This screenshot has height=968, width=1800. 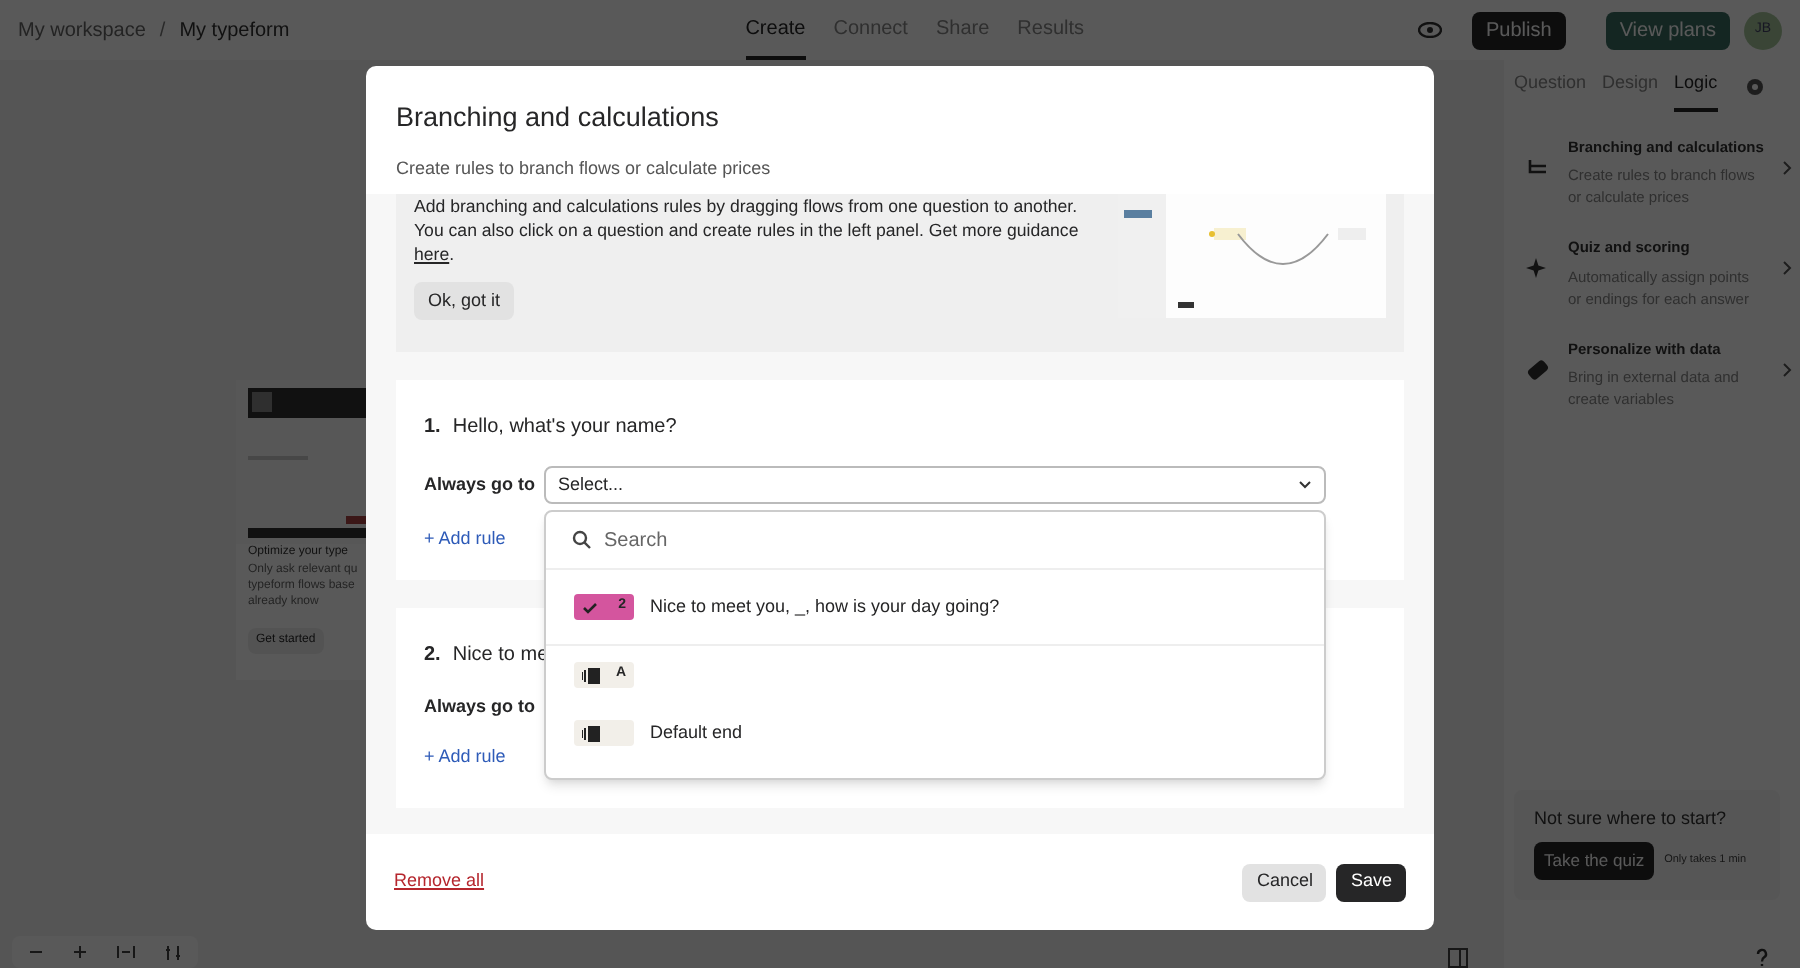 I want to click on take-quiz-button: Take the quiz, so click(x=1594, y=860).